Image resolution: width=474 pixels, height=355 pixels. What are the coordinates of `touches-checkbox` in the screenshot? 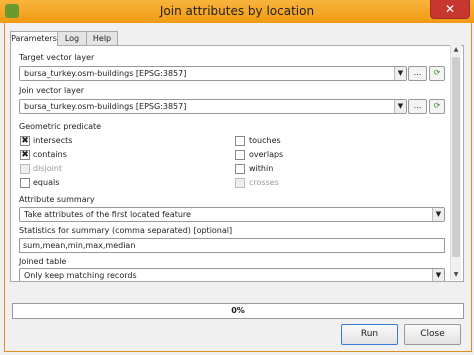 It's located at (240, 141).